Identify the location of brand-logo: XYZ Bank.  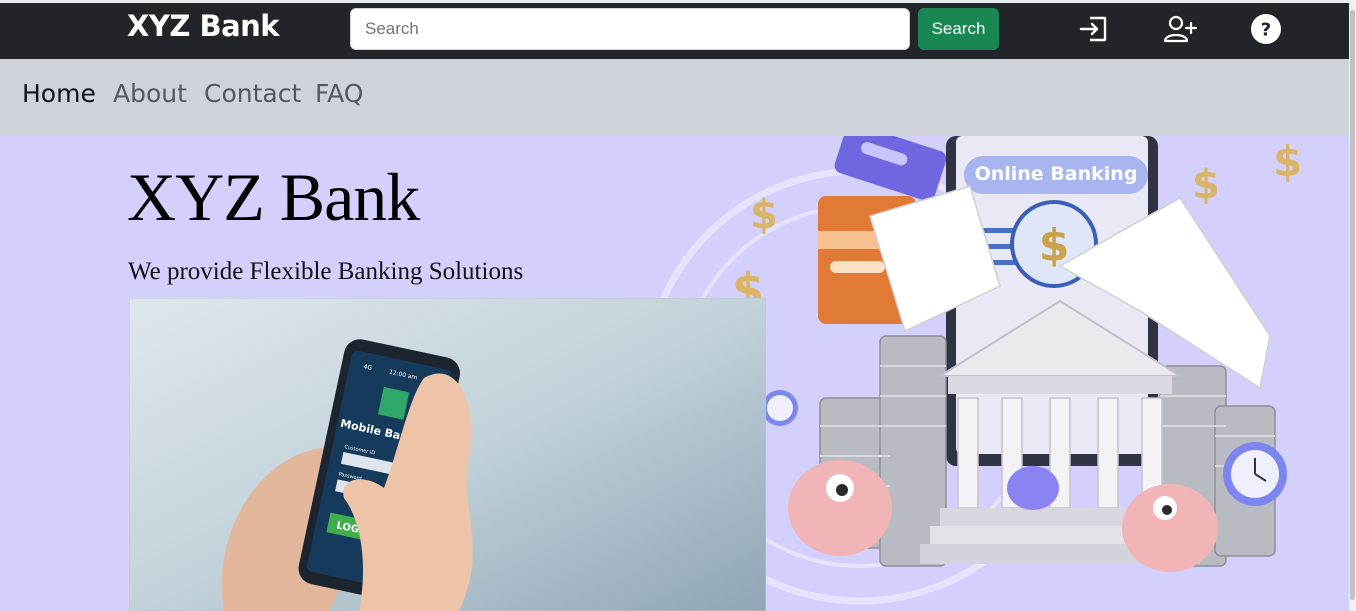
(203, 26).